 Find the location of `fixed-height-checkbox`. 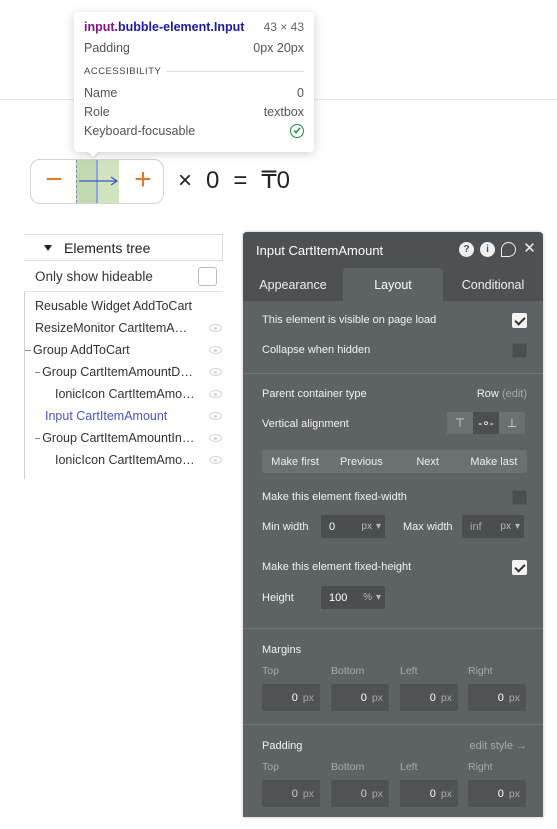

fixed-height-checkbox is located at coordinates (519, 567).